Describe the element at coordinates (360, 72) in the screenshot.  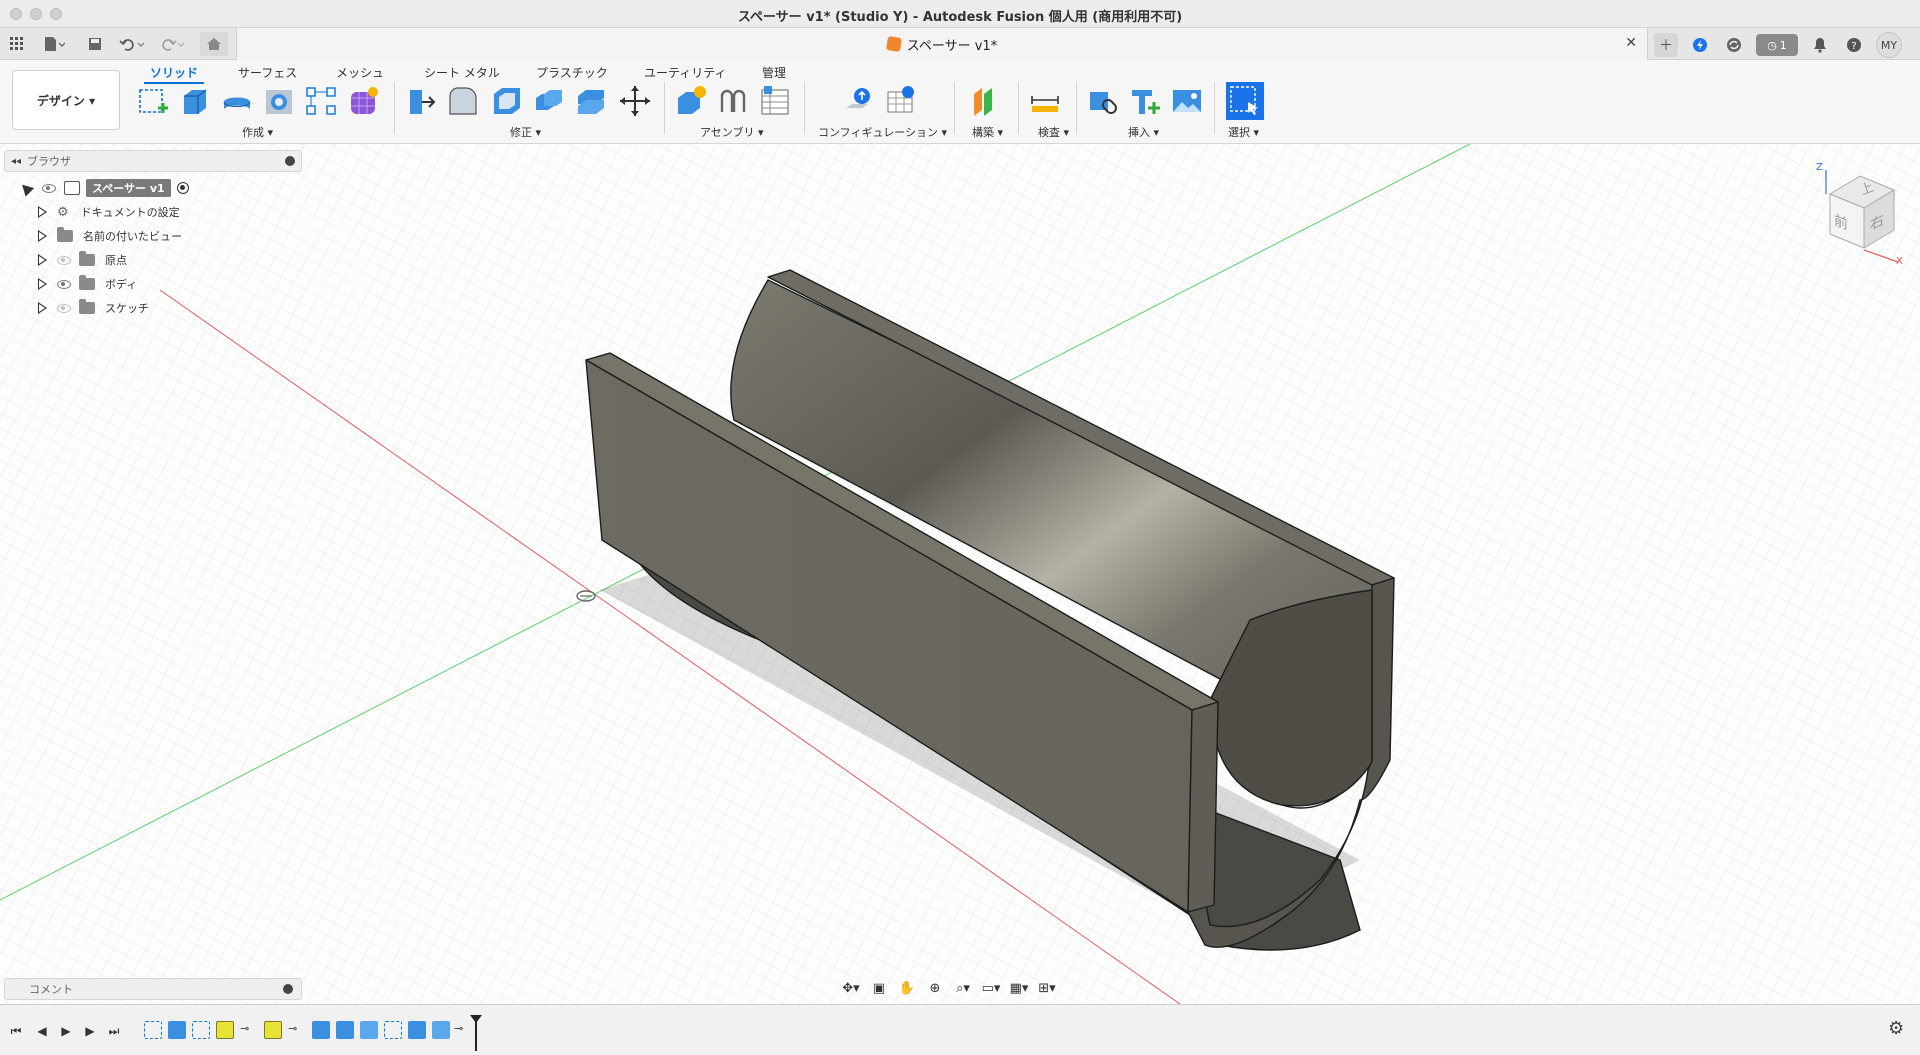
I see `tab-mesh: メッシュ` at that location.